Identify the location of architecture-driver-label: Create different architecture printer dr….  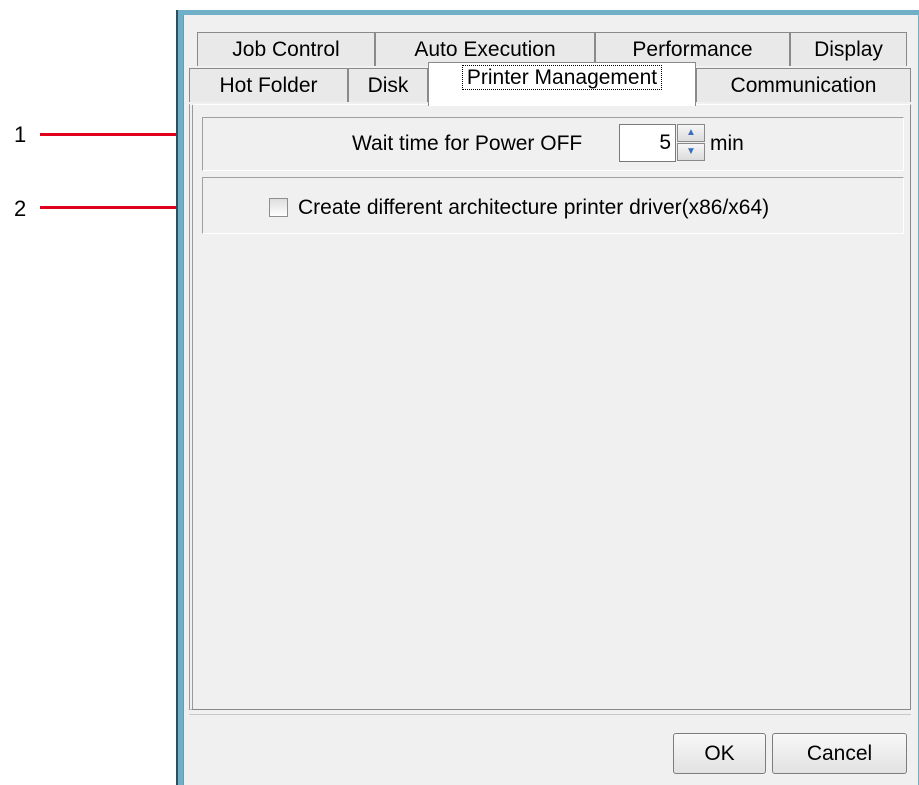
(533, 208).